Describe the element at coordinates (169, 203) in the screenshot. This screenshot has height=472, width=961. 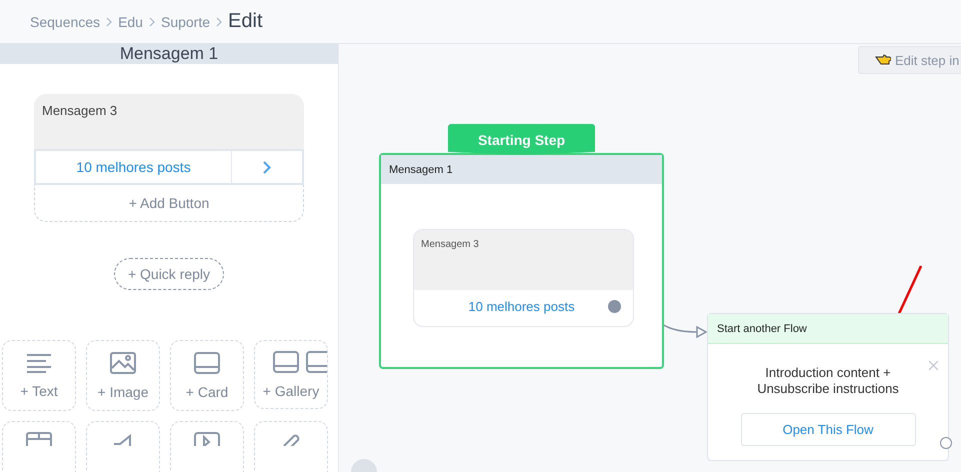
I see `add-button: + Add Button` at that location.